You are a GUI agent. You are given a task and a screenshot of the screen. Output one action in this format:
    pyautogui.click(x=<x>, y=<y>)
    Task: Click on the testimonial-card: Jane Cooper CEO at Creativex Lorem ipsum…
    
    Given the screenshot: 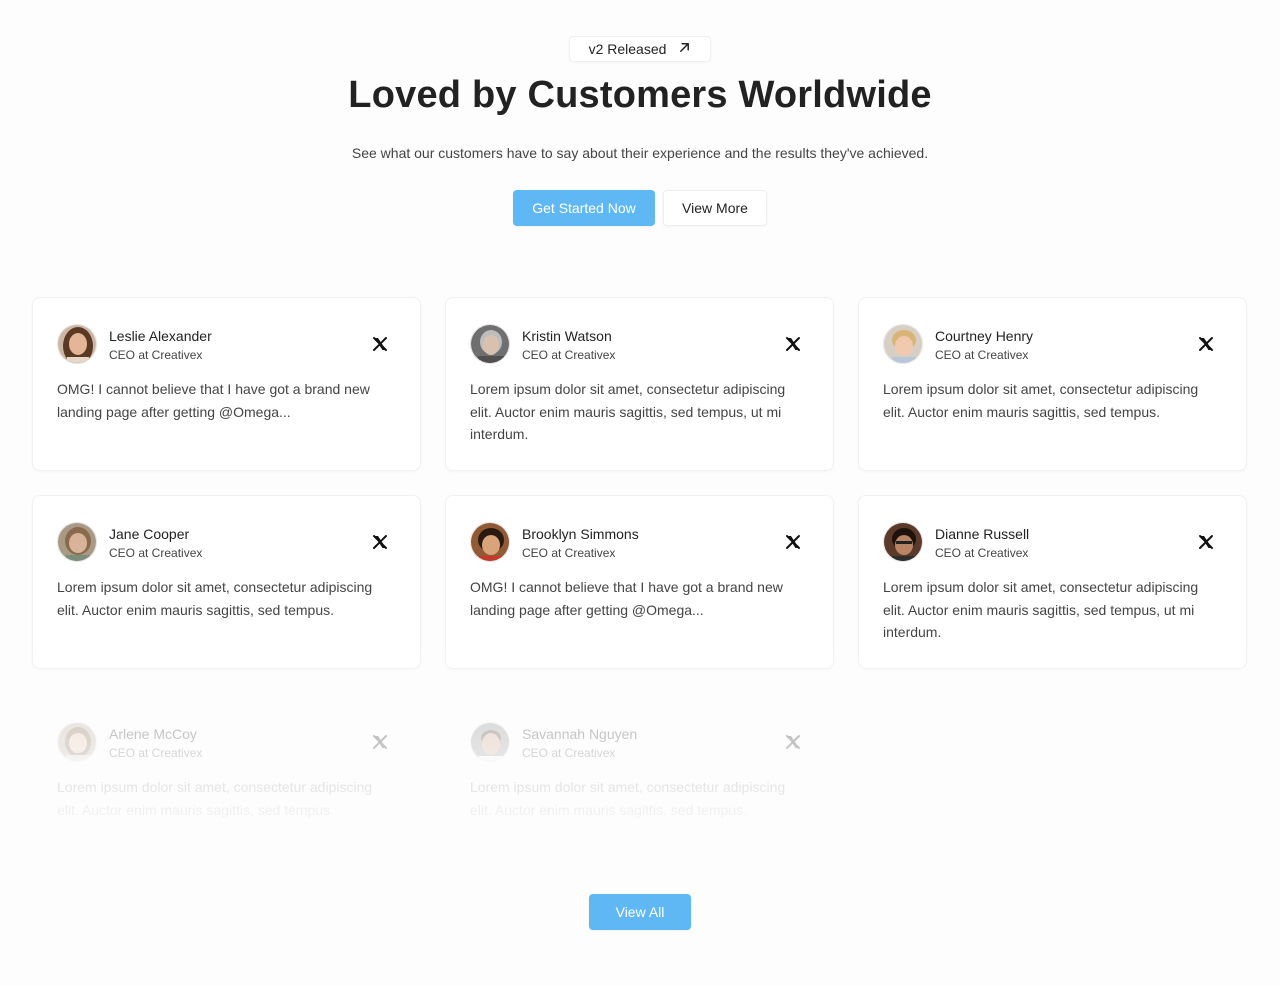 What is the action you would take?
    pyautogui.click(x=226, y=582)
    